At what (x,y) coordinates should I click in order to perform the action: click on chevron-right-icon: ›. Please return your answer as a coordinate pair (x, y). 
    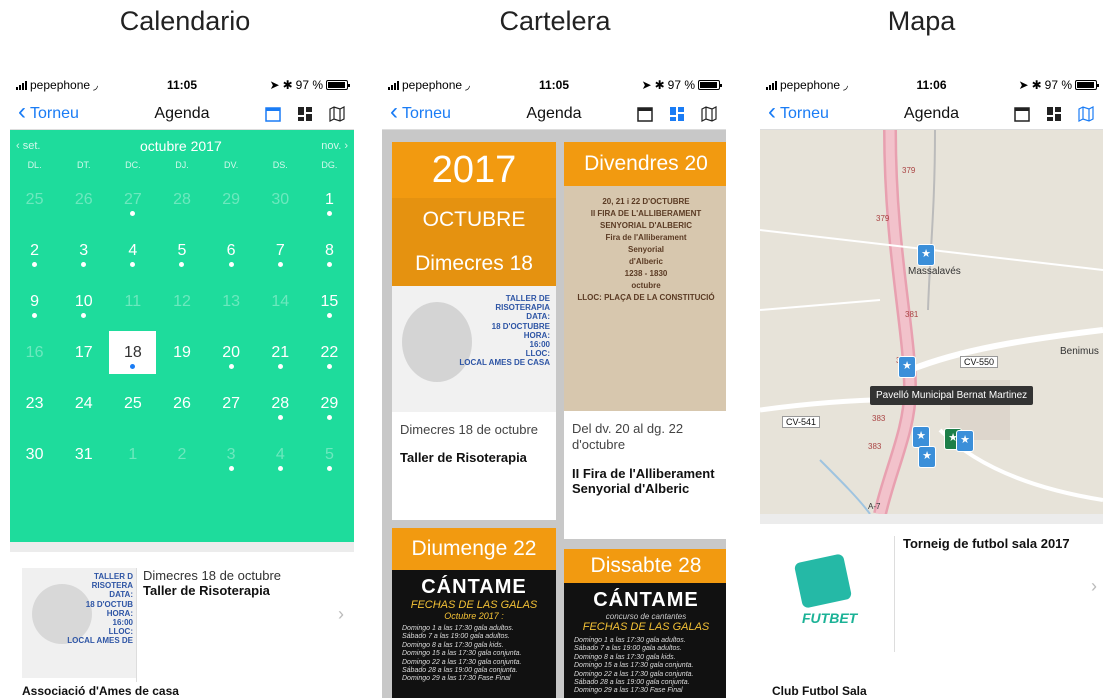
    Looking at the image, I should click on (1094, 586).